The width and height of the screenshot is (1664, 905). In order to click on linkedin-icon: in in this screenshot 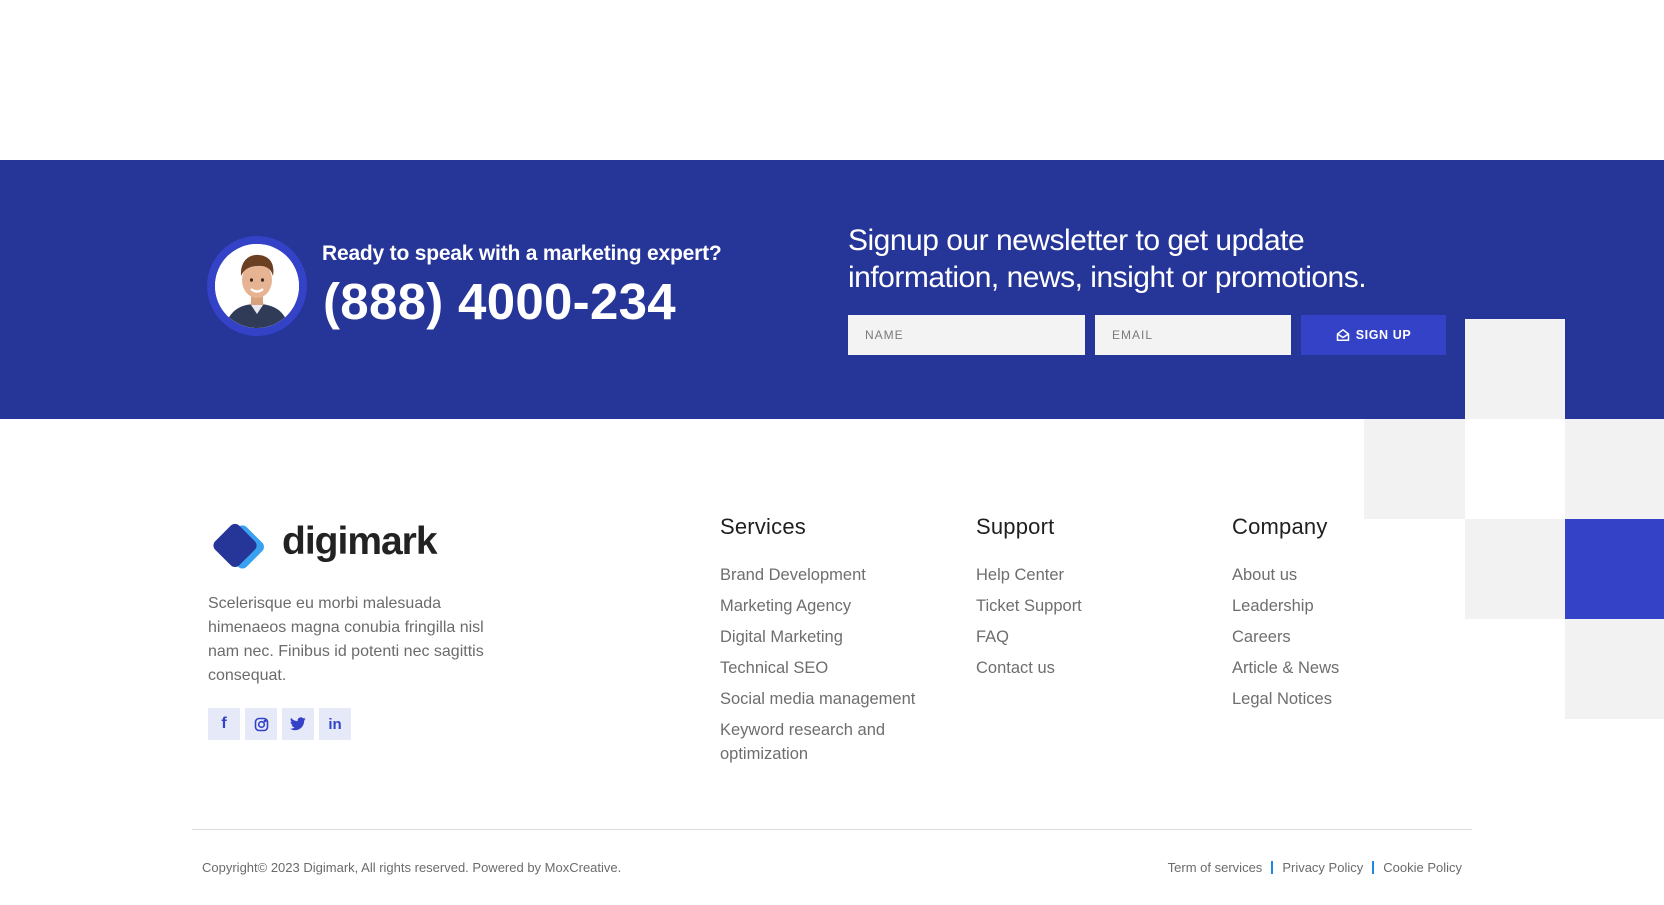, I will do `click(335, 724)`.